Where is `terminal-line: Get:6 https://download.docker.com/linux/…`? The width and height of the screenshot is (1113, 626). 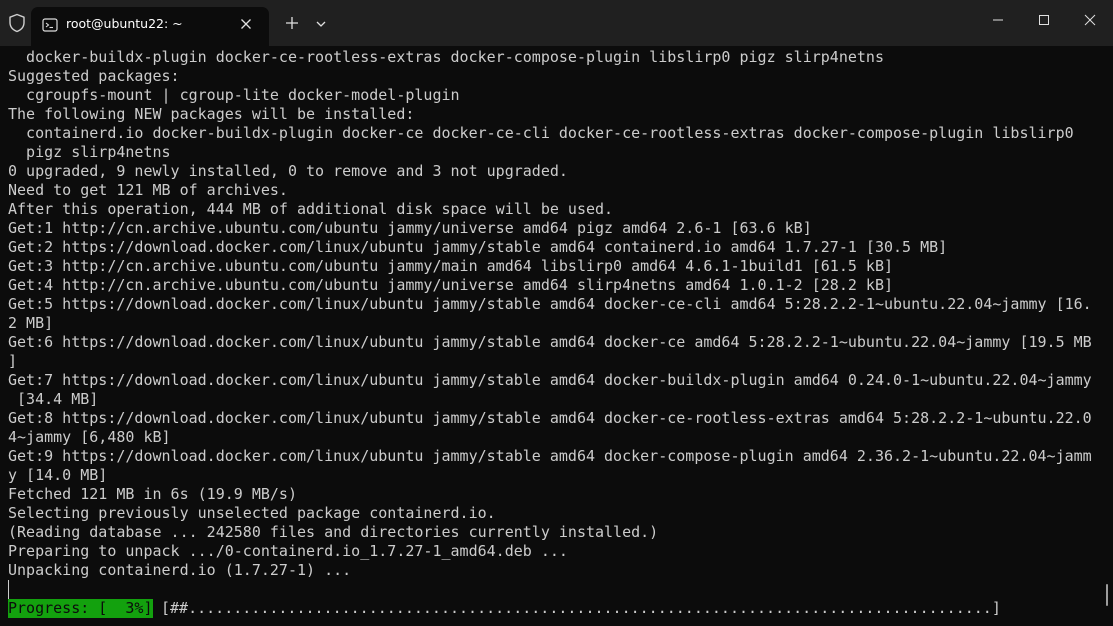
terminal-line: Get:6 https://download.docker.com/linux/… is located at coordinates (550, 342).